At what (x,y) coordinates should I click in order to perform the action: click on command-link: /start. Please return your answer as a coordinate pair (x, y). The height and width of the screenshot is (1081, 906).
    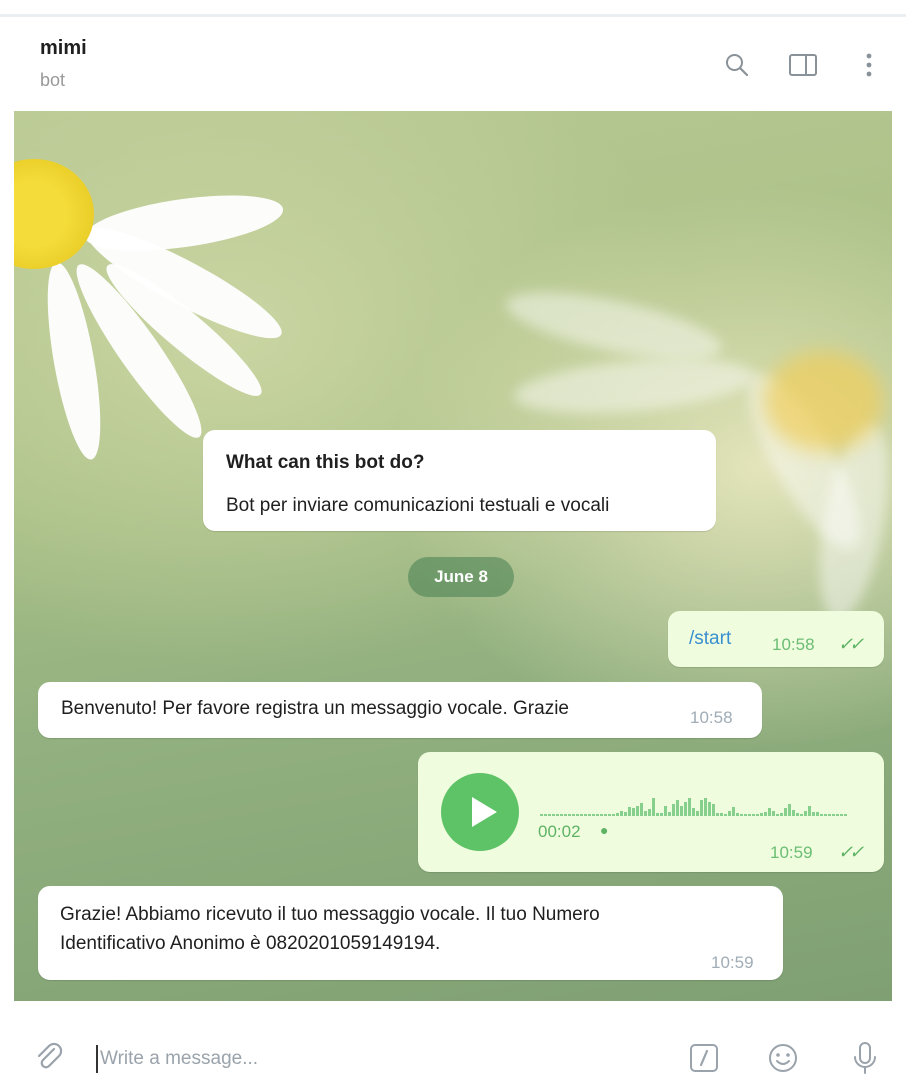
    Looking at the image, I should click on (710, 639).